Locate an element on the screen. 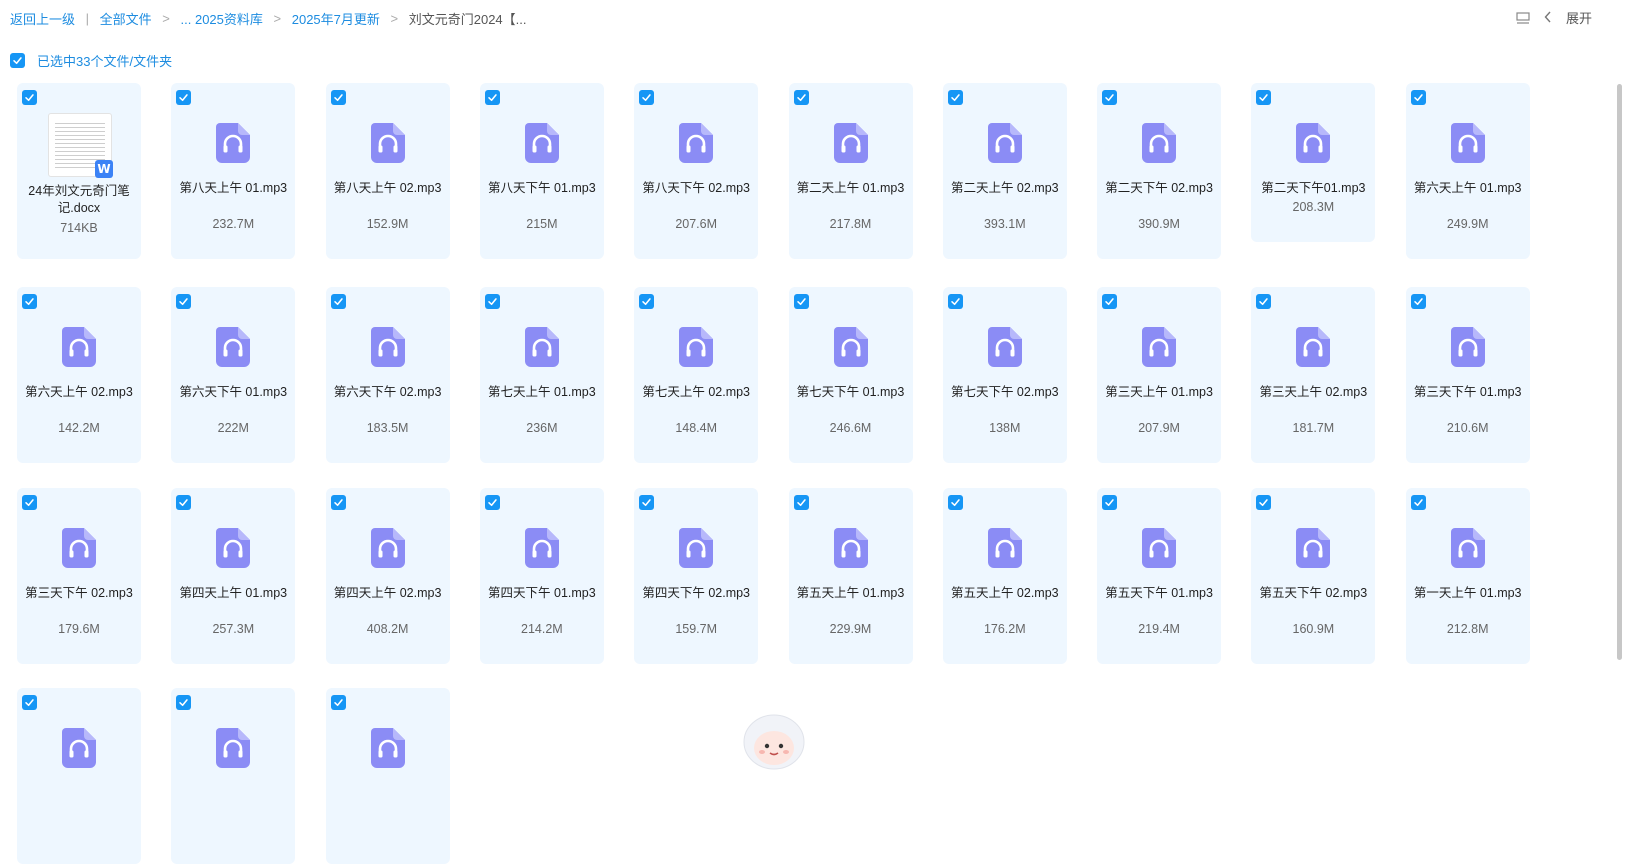 Image resolution: width=1626 pixels, height=864 pixels. back-link: 返回上一级 is located at coordinates (42, 19).